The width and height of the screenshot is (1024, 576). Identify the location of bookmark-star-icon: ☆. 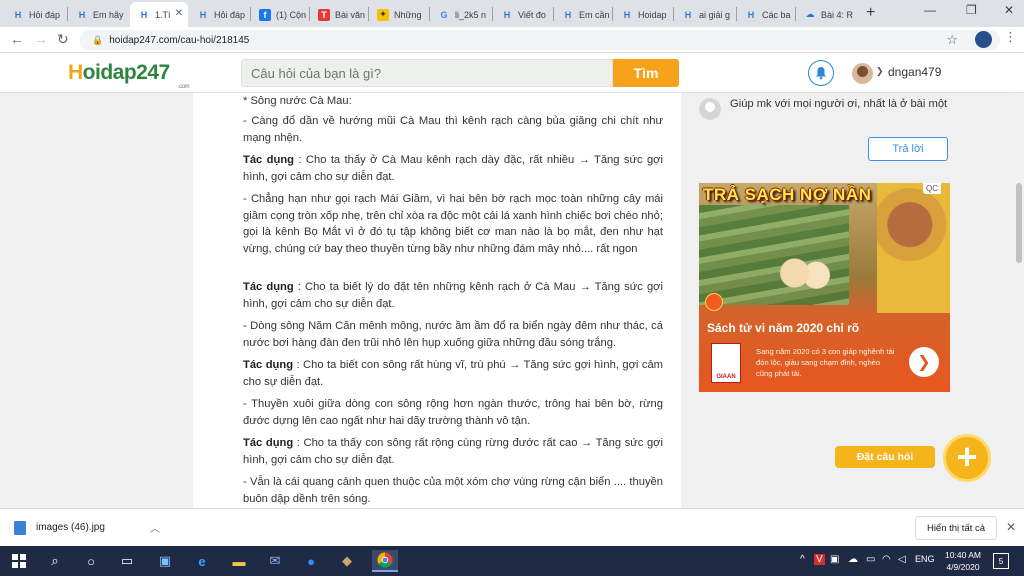
(952, 40).